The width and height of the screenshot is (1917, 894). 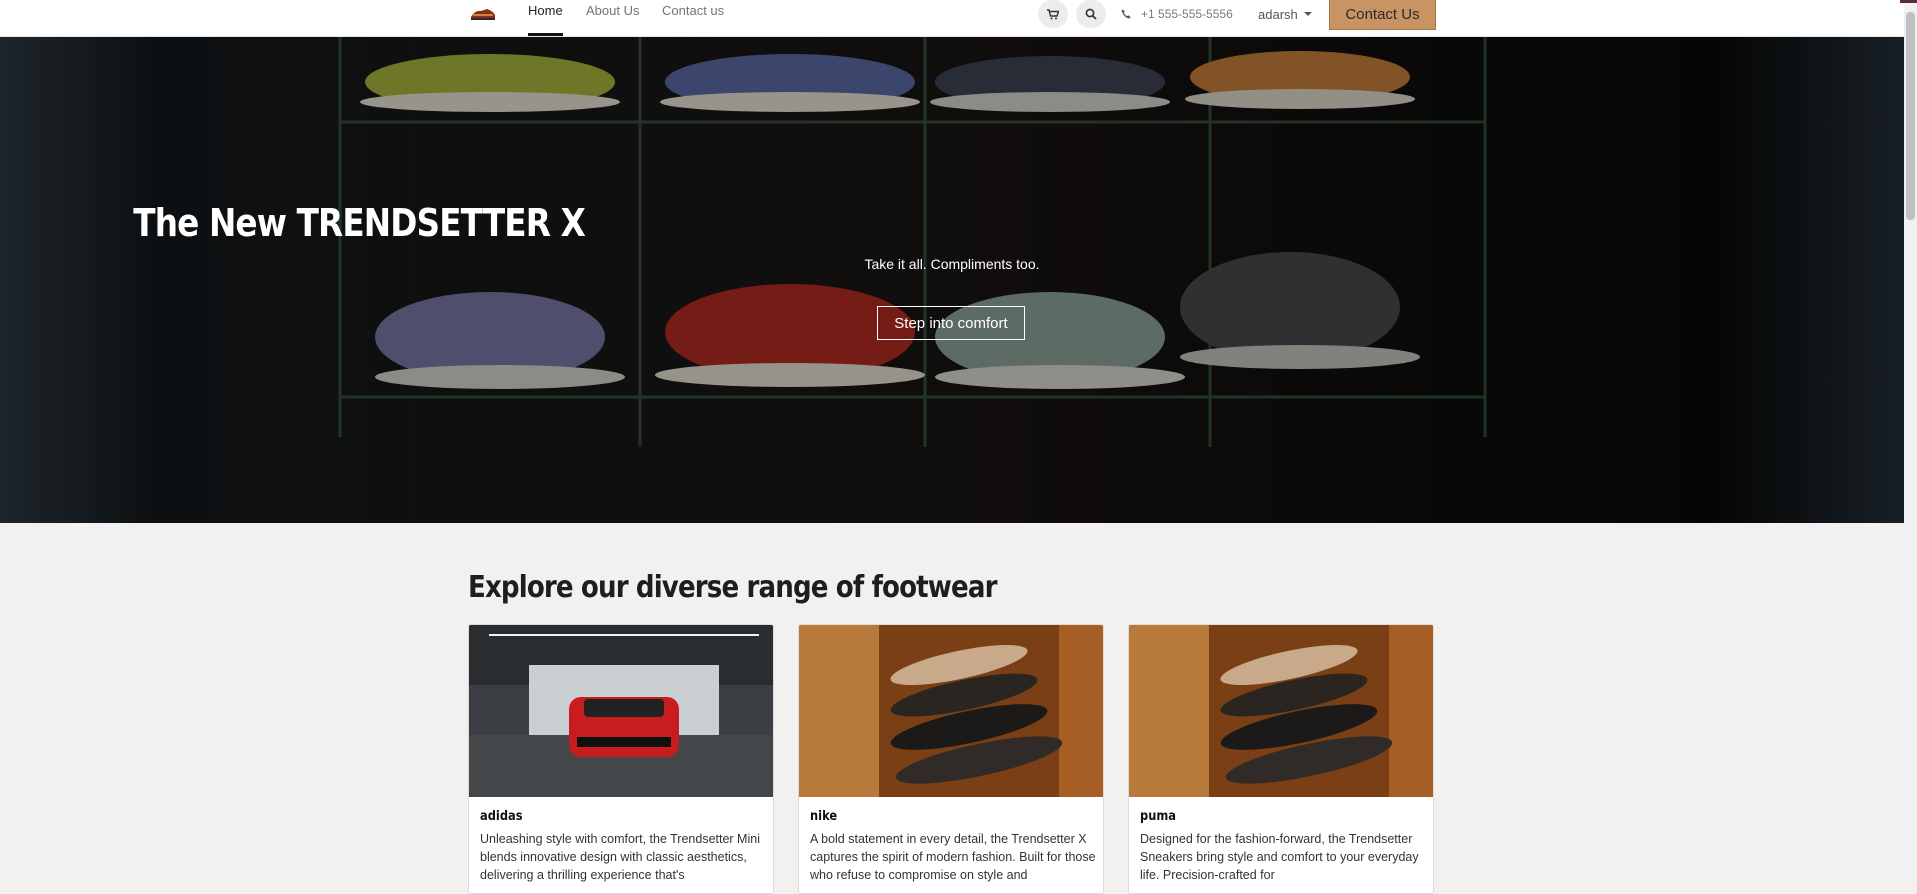 I want to click on window-corner-accent, so click(x=1908, y=1).